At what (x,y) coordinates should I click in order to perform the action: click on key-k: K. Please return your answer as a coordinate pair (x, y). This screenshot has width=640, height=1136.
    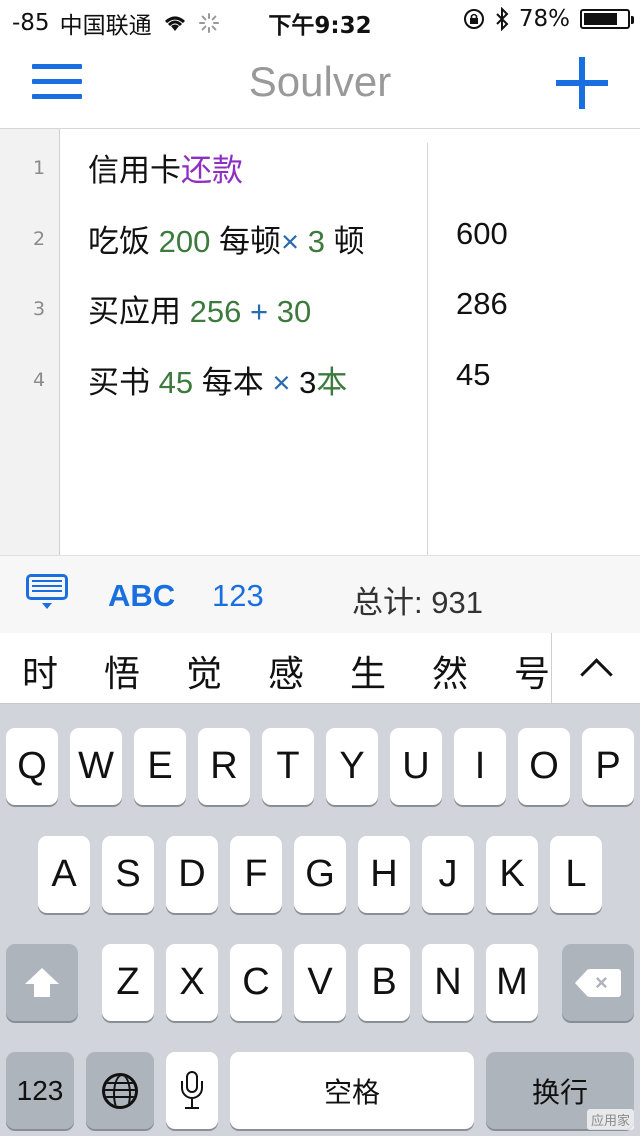
    Looking at the image, I should click on (512, 874).